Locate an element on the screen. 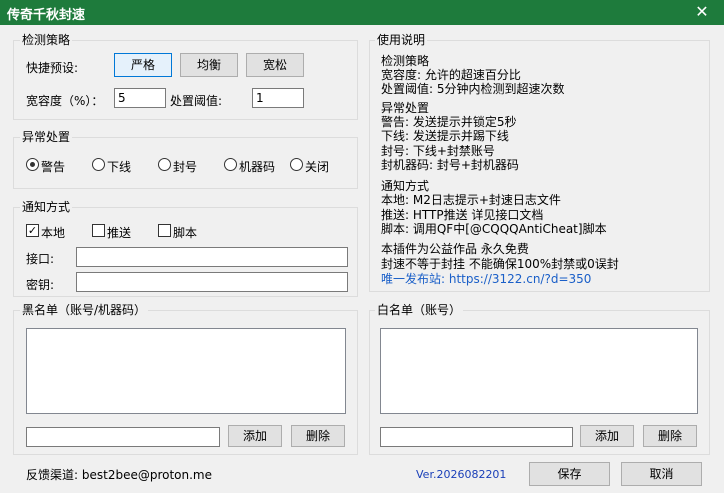 The height and width of the screenshot is (493, 724). blacklist-input is located at coordinates (123, 437).